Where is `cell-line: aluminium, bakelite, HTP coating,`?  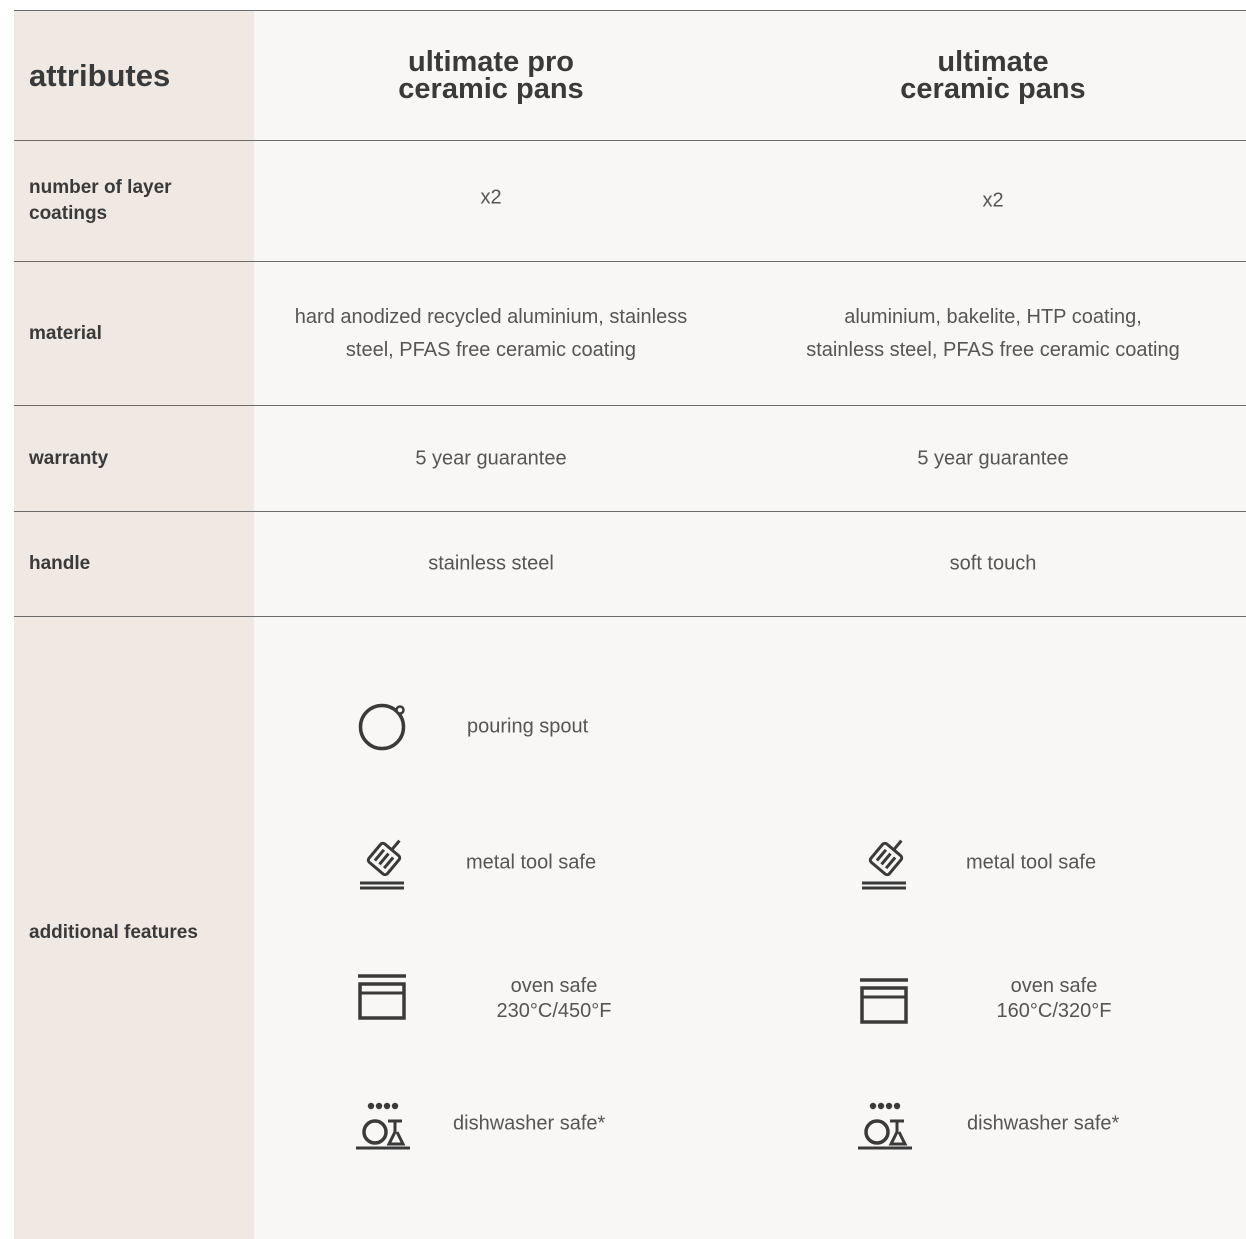
cell-line: aluminium, bakelite, HTP coating, is located at coordinates (993, 316).